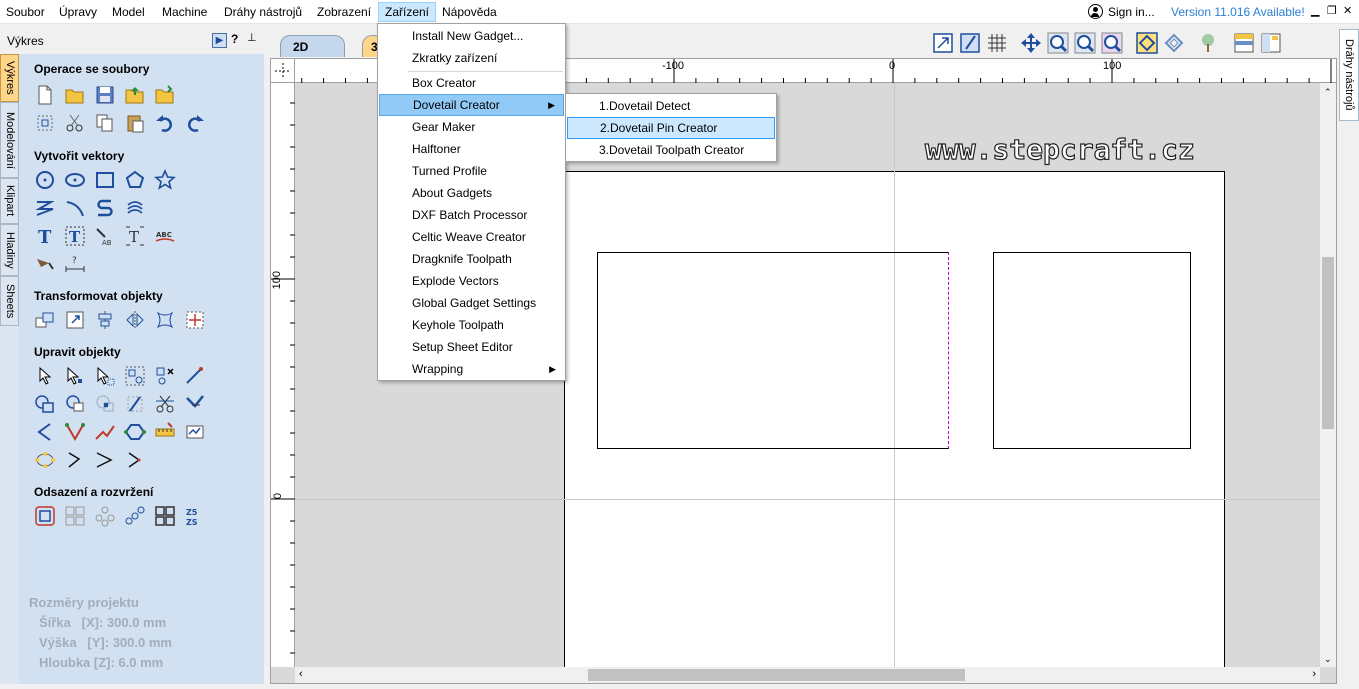  I want to click on copy-icon, so click(105, 123).